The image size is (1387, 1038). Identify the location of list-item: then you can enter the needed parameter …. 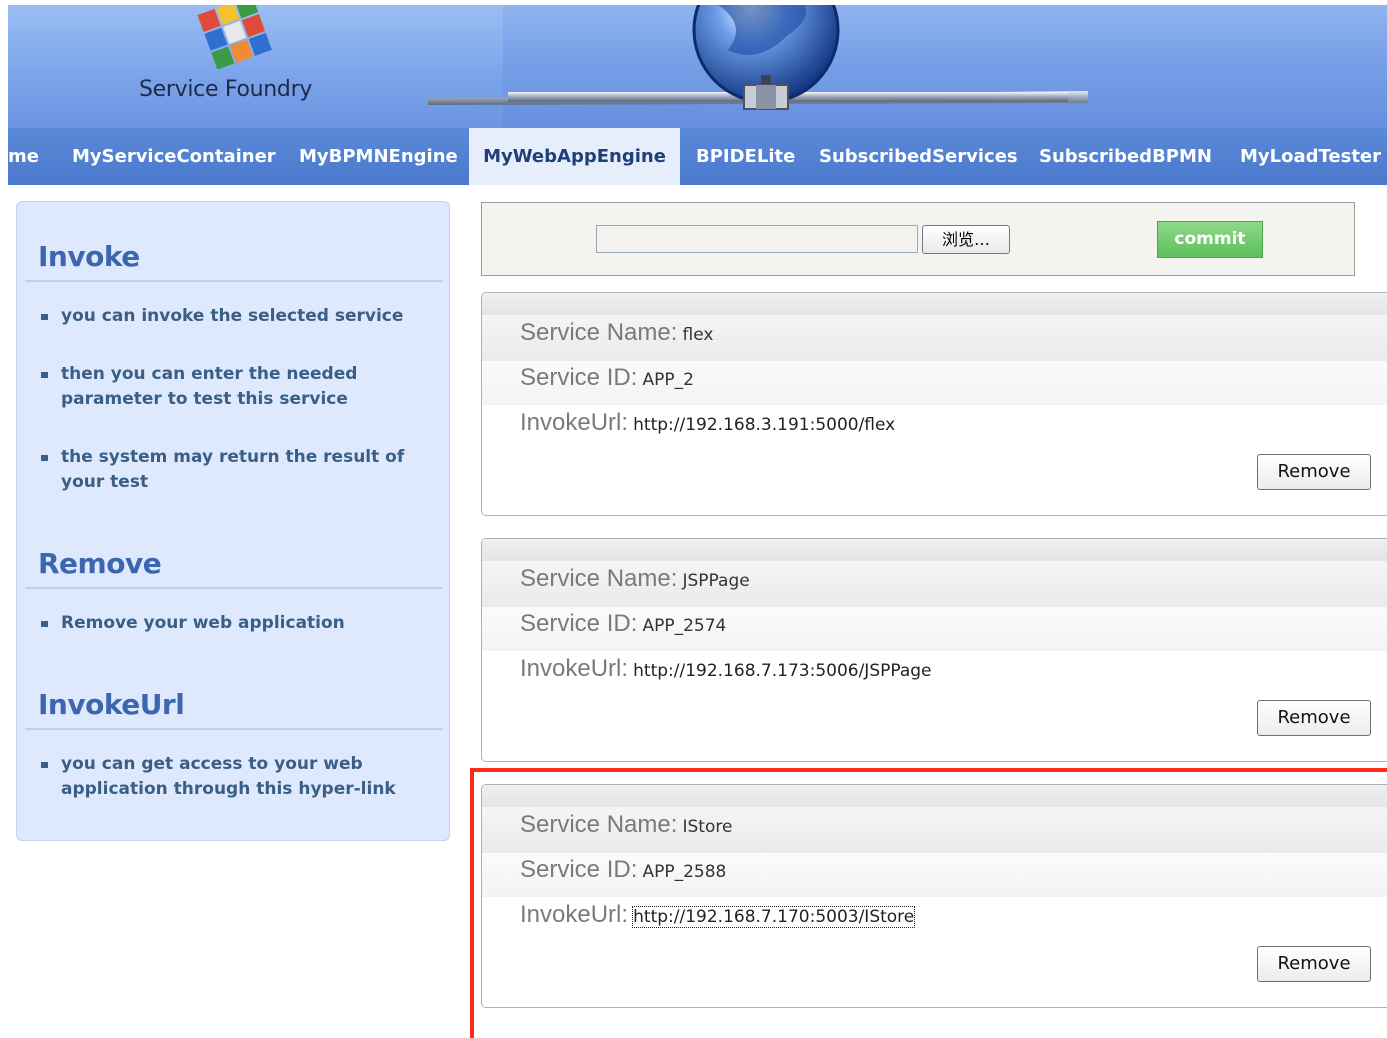
(241, 387).